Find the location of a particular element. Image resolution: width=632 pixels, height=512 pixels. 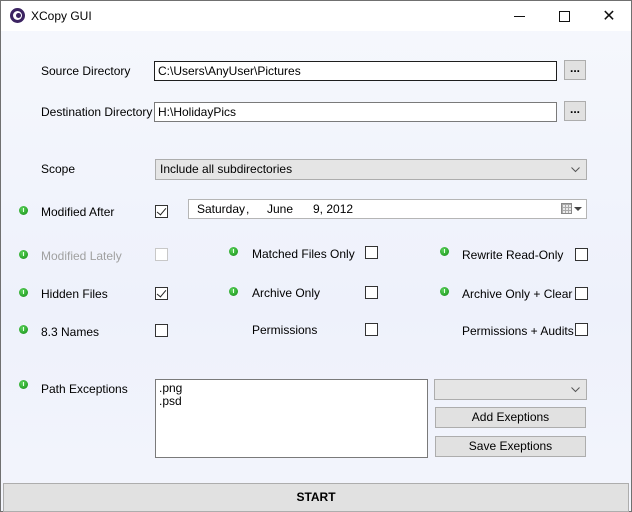

modified-lately-label: Modified Lately is located at coordinates (81, 256).